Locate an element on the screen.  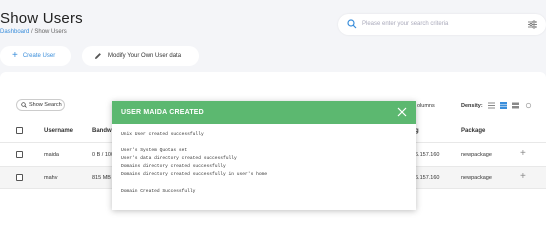
dialog-title: USER MAIDA CREATED is located at coordinates (162, 112).